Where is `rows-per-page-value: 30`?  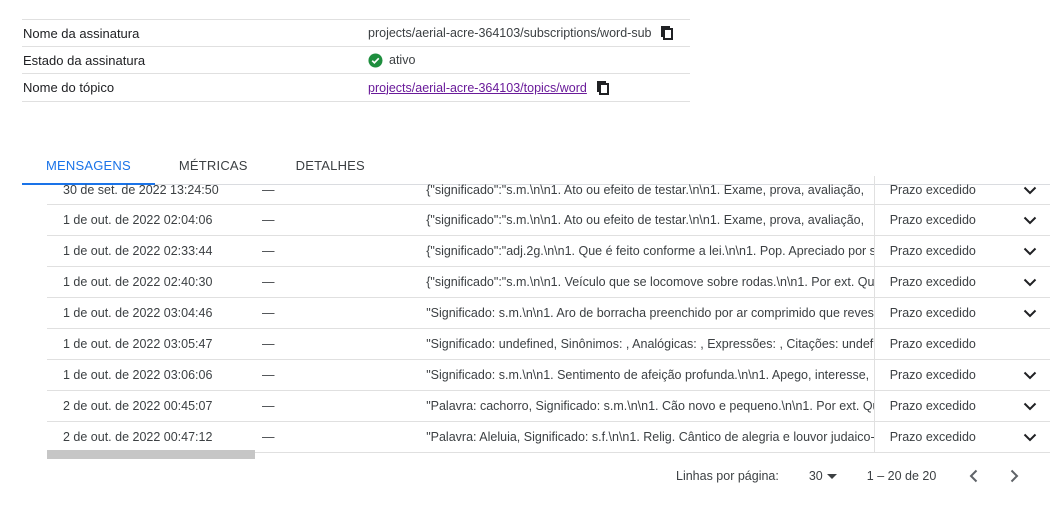 rows-per-page-value: 30 is located at coordinates (815, 476).